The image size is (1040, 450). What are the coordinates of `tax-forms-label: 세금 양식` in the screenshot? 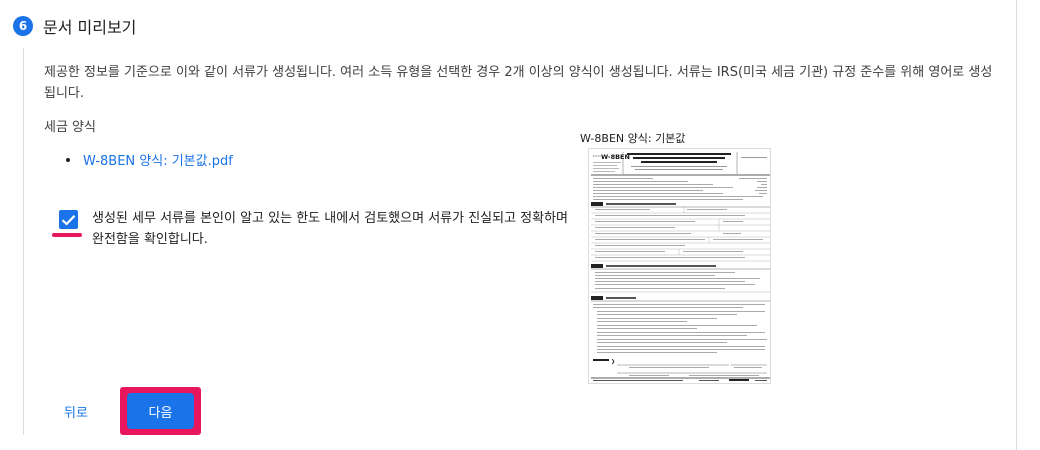 It's located at (70, 127).